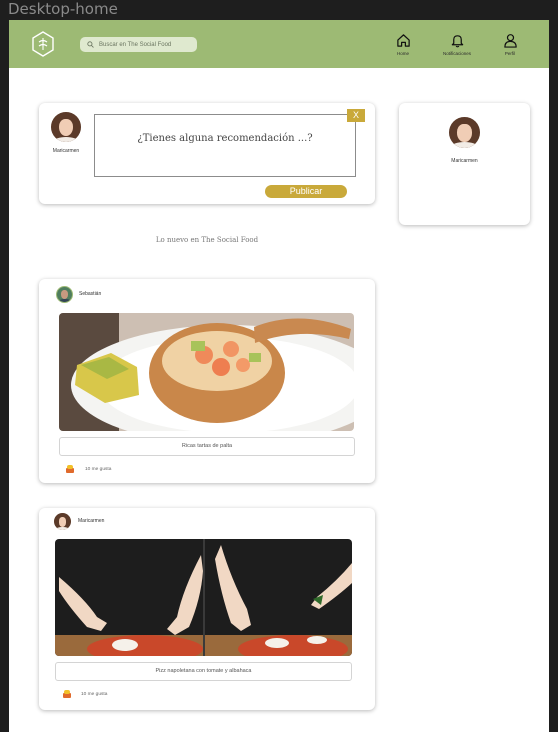  Describe the element at coordinates (306, 191) in the screenshot. I see `publish-button: Publicar` at that location.